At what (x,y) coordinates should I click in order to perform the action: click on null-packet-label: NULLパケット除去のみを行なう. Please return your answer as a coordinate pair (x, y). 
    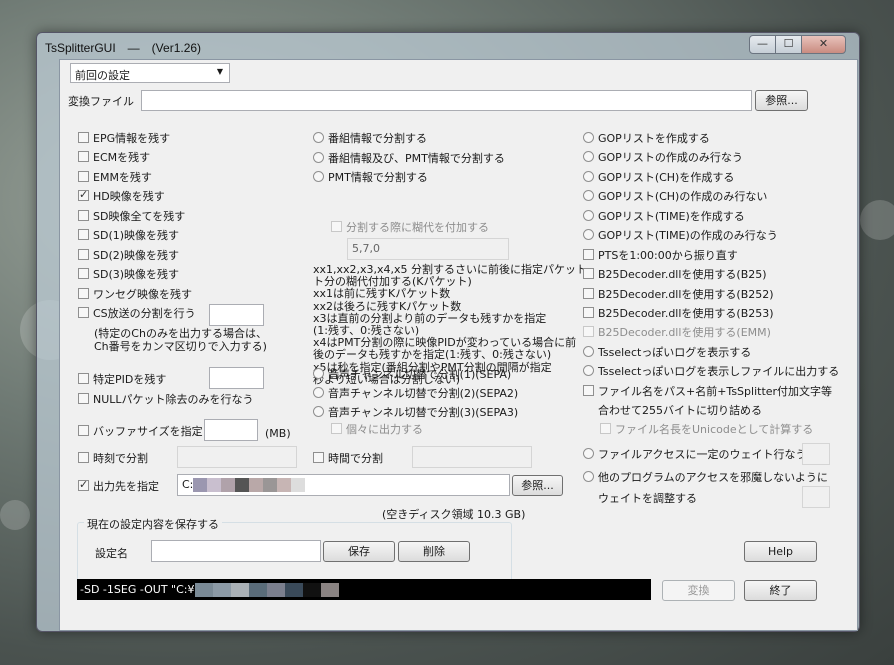
    Looking at the image, I should click on (173, 399).